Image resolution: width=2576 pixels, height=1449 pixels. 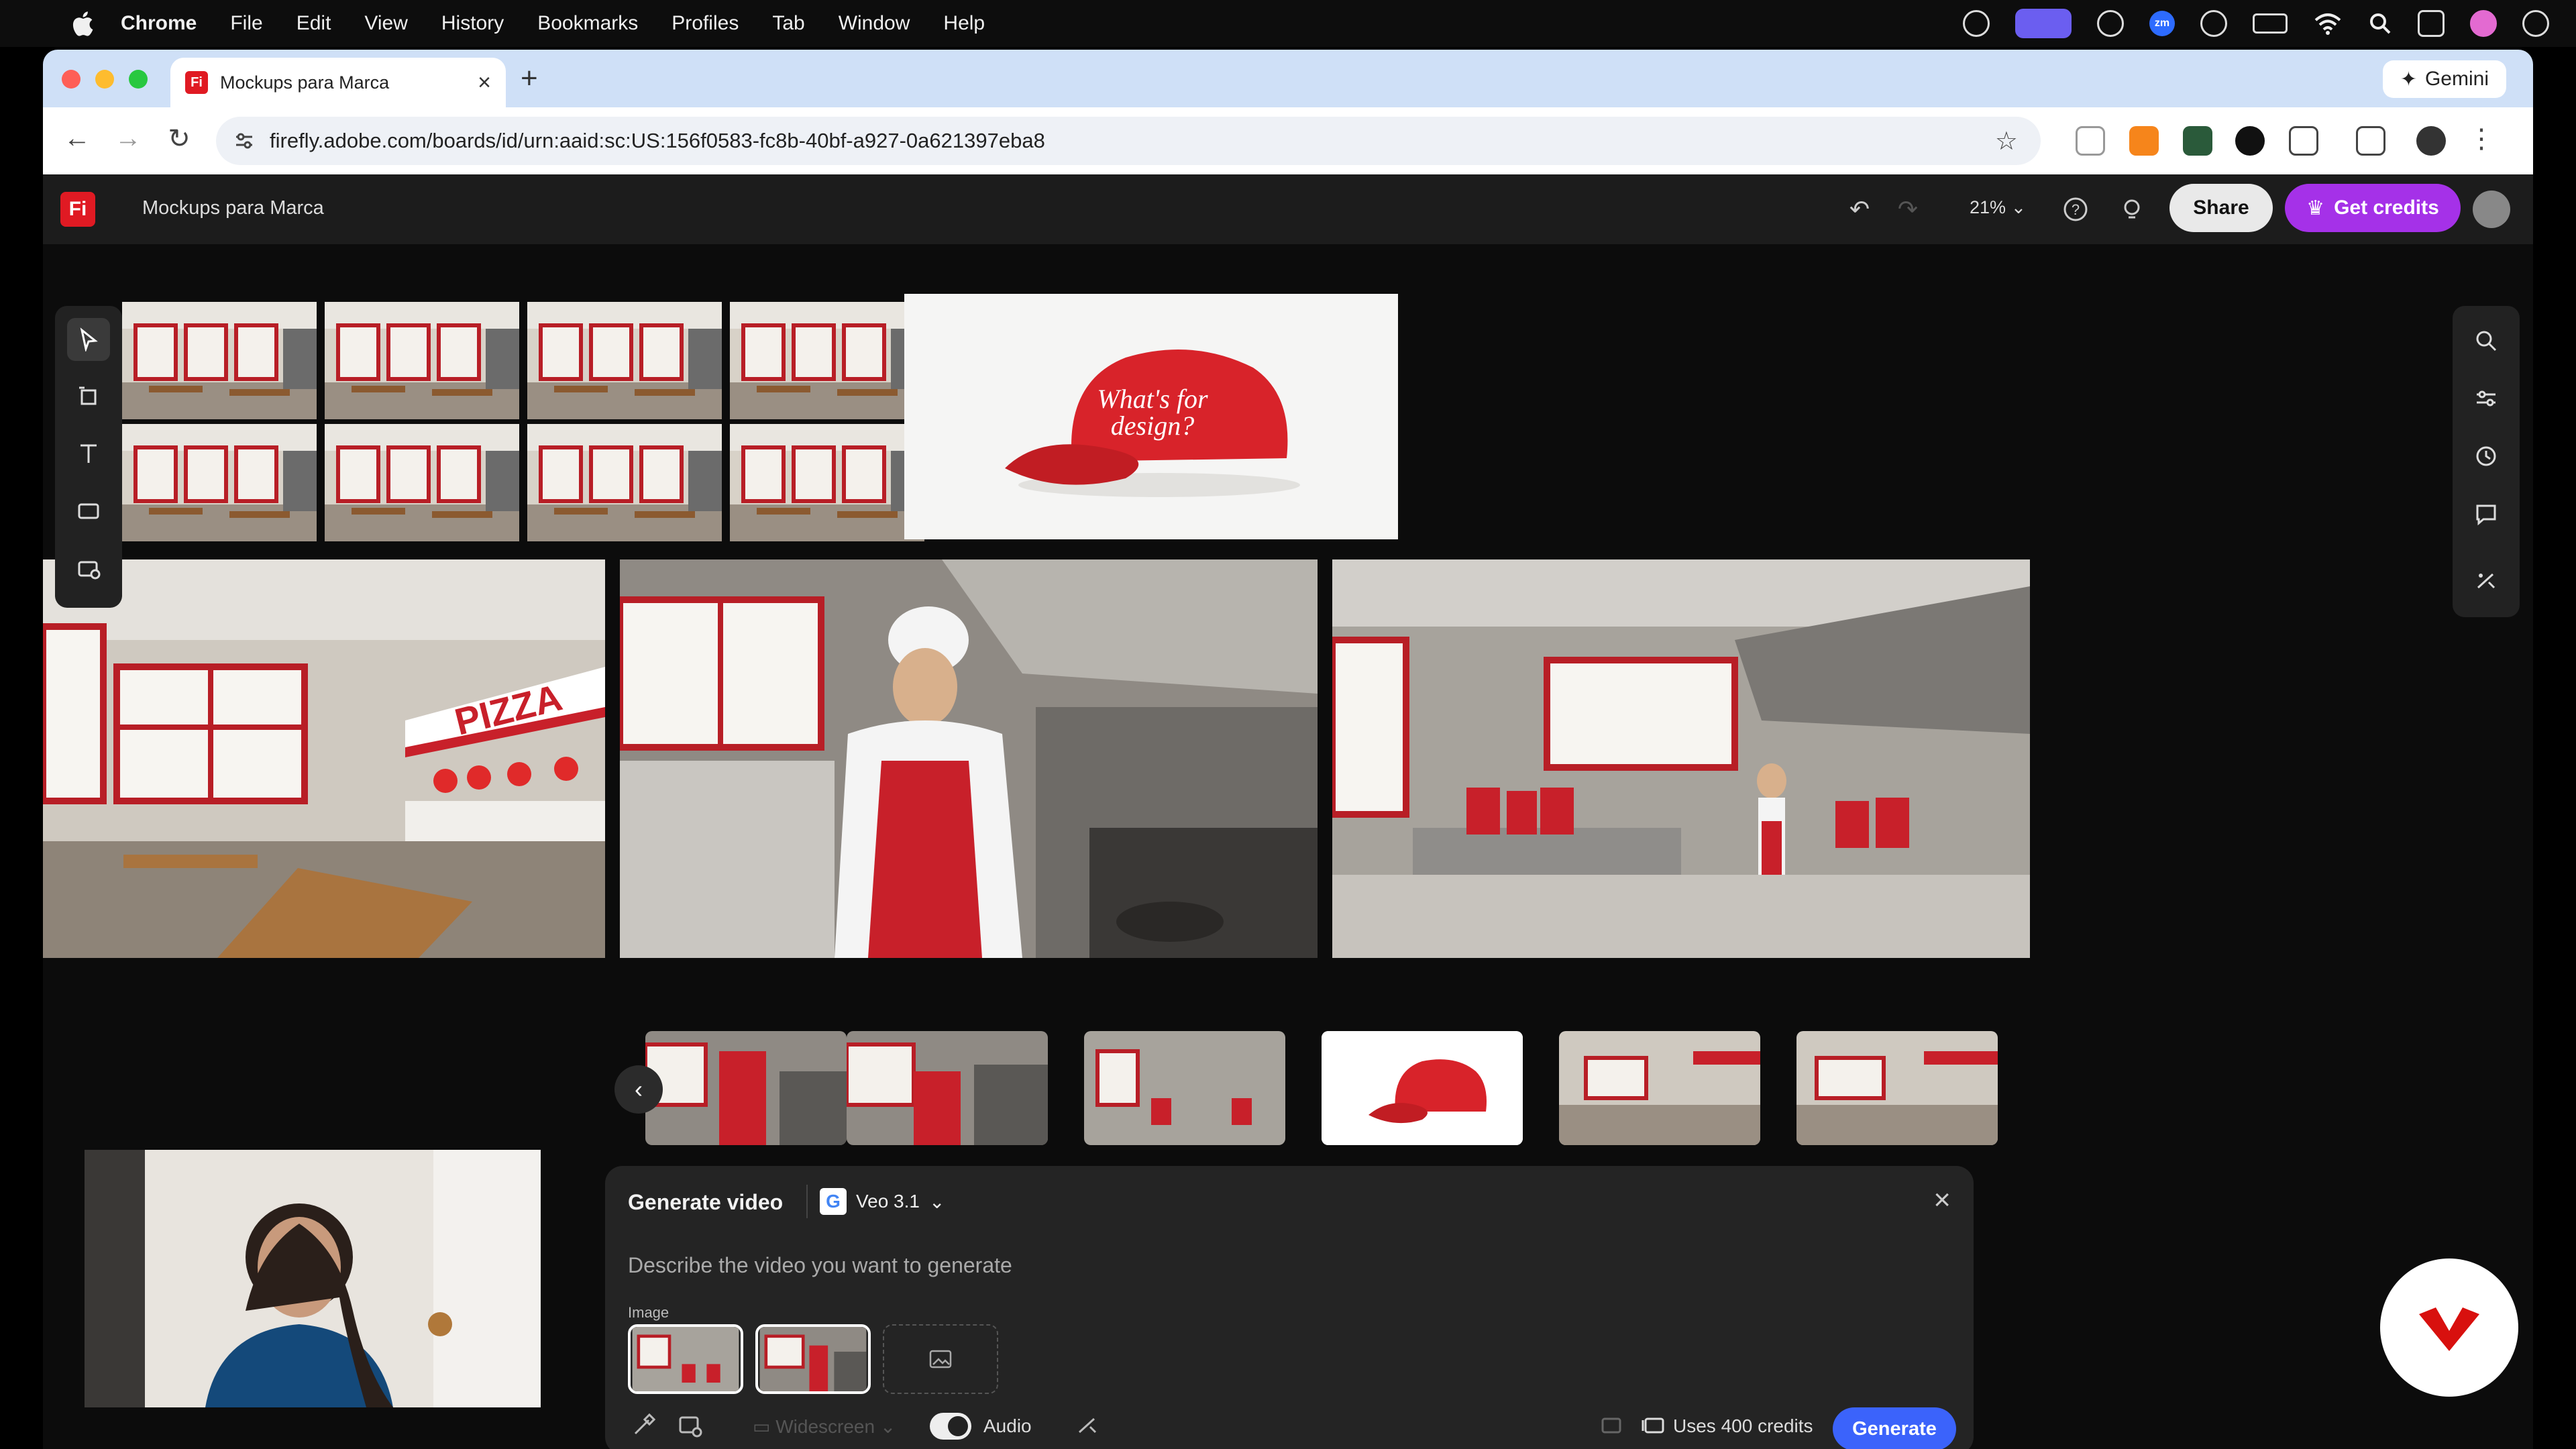 I want to click on enhance-prompt-icon, so click(x=1612, y=1425).